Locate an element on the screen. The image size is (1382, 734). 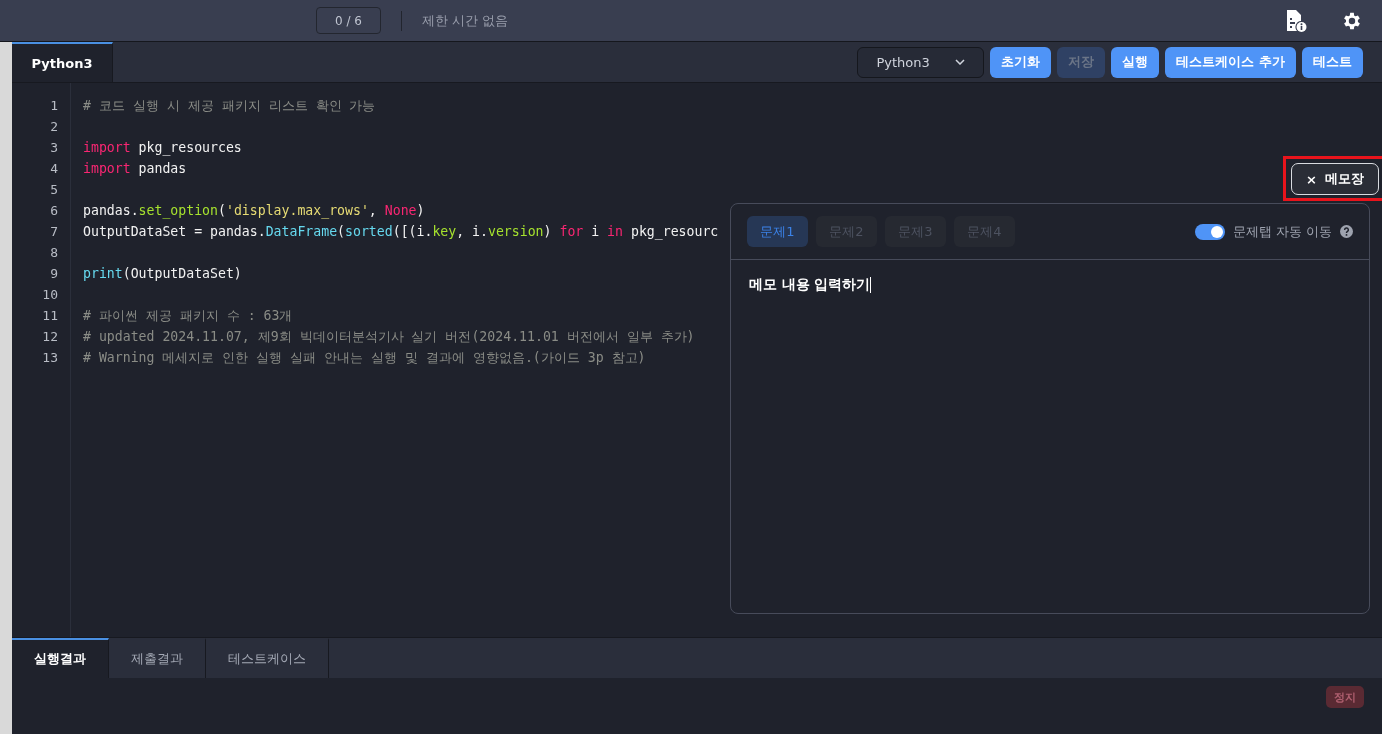
progress-counter: 0 / 6 is located at coordinates (348, 20).